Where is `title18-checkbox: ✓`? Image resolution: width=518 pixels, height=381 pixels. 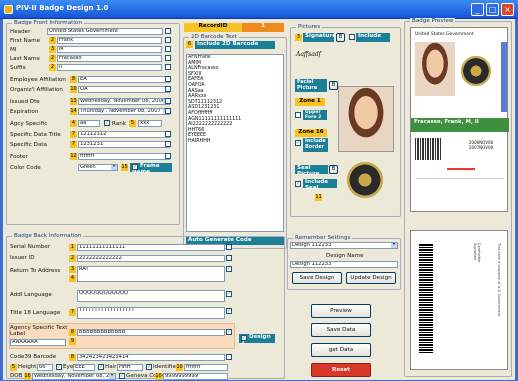
title18-checkbox: ✓ is located at coordinates (229, 311).